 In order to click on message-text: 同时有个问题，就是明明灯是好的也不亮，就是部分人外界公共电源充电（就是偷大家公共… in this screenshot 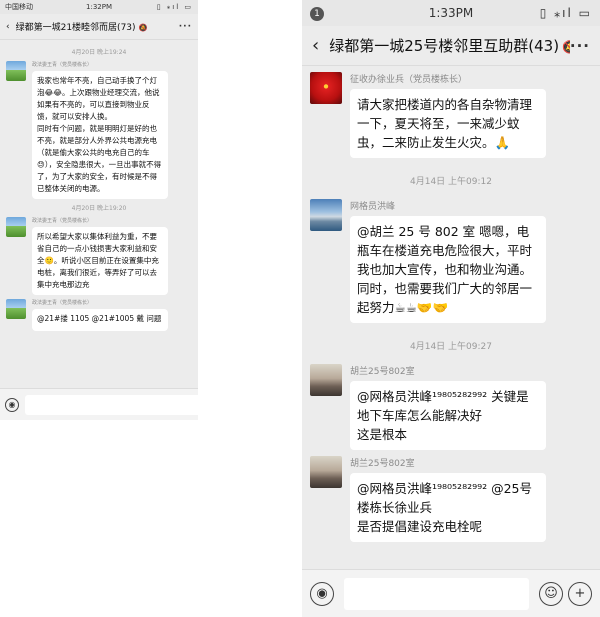, I will do `click(99, 158)`.